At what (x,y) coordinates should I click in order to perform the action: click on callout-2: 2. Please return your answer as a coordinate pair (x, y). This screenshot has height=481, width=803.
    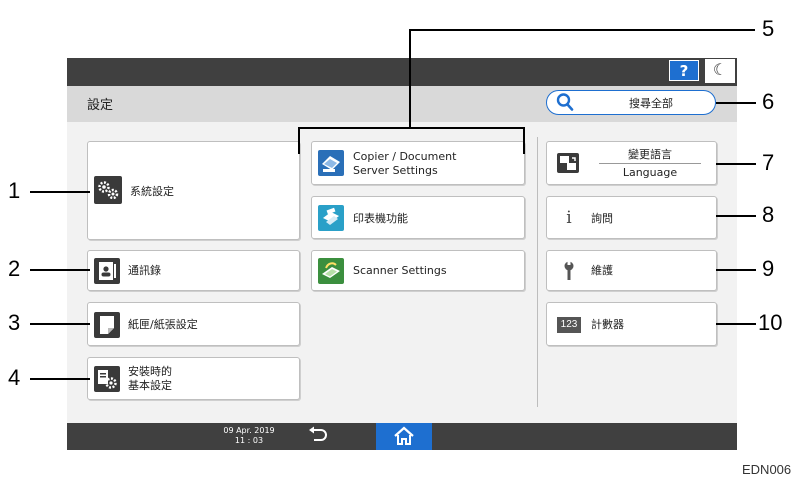
    Looking at the image, I should click on (14, 268).